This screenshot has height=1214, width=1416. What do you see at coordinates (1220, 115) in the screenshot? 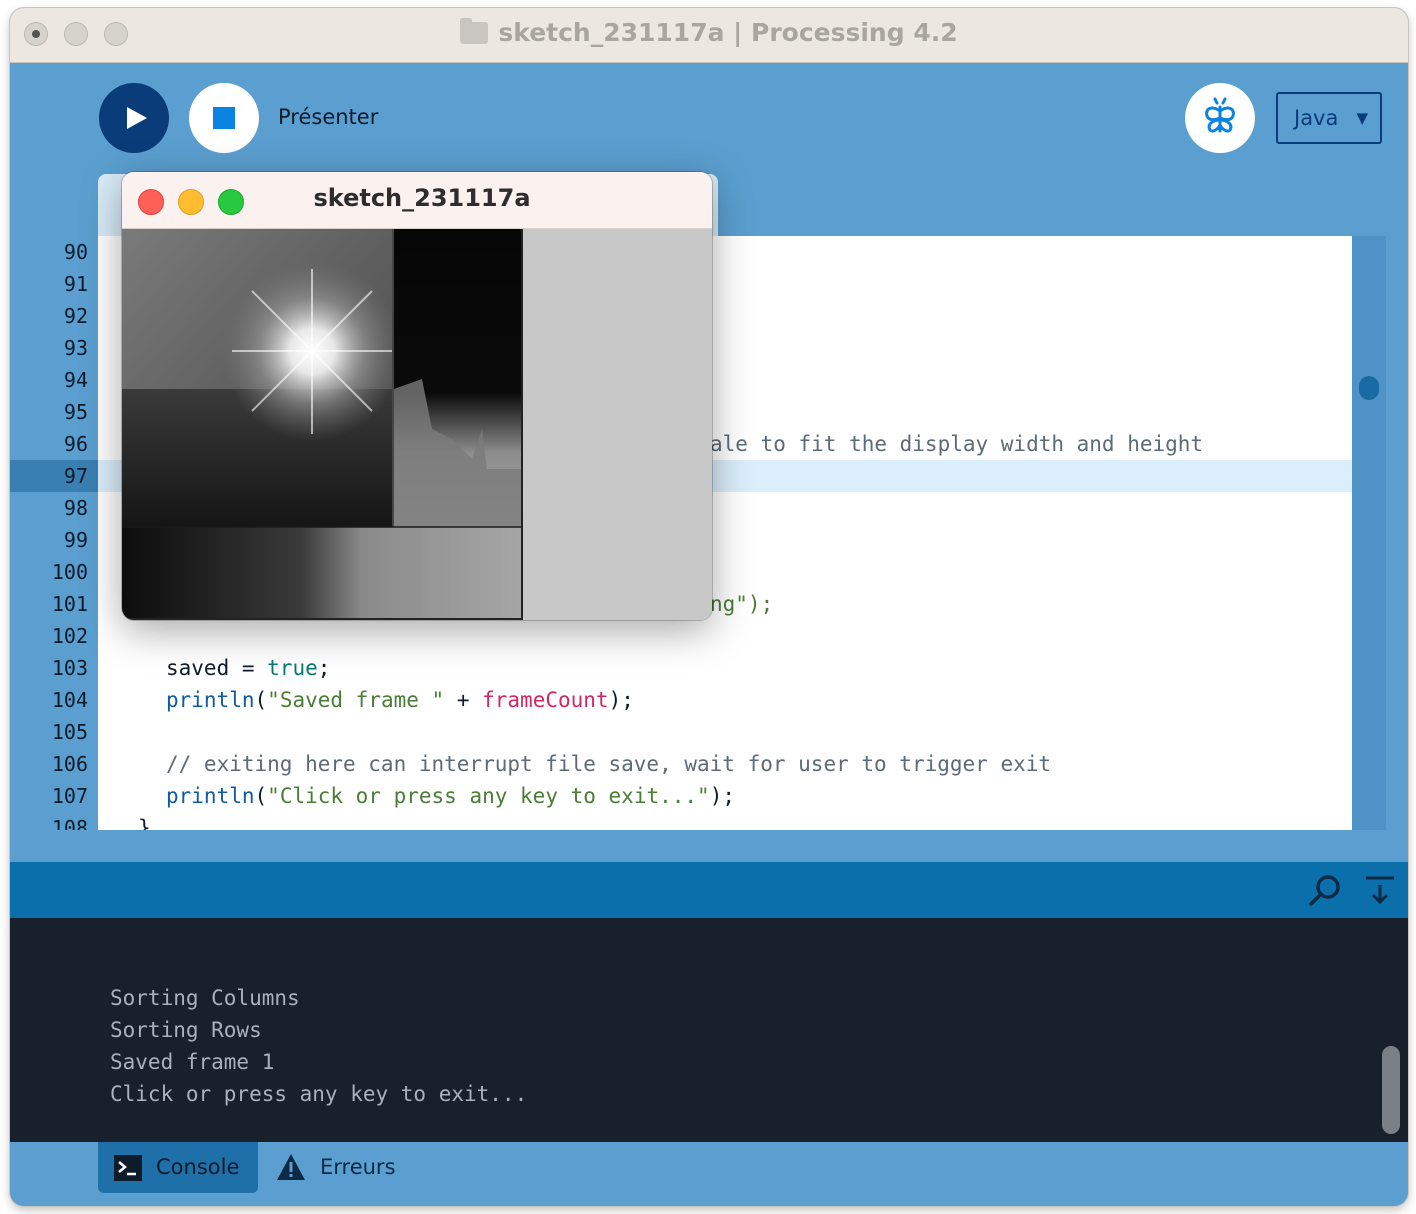
I see `butterfly-icon` at bounding box center [1220, 115].